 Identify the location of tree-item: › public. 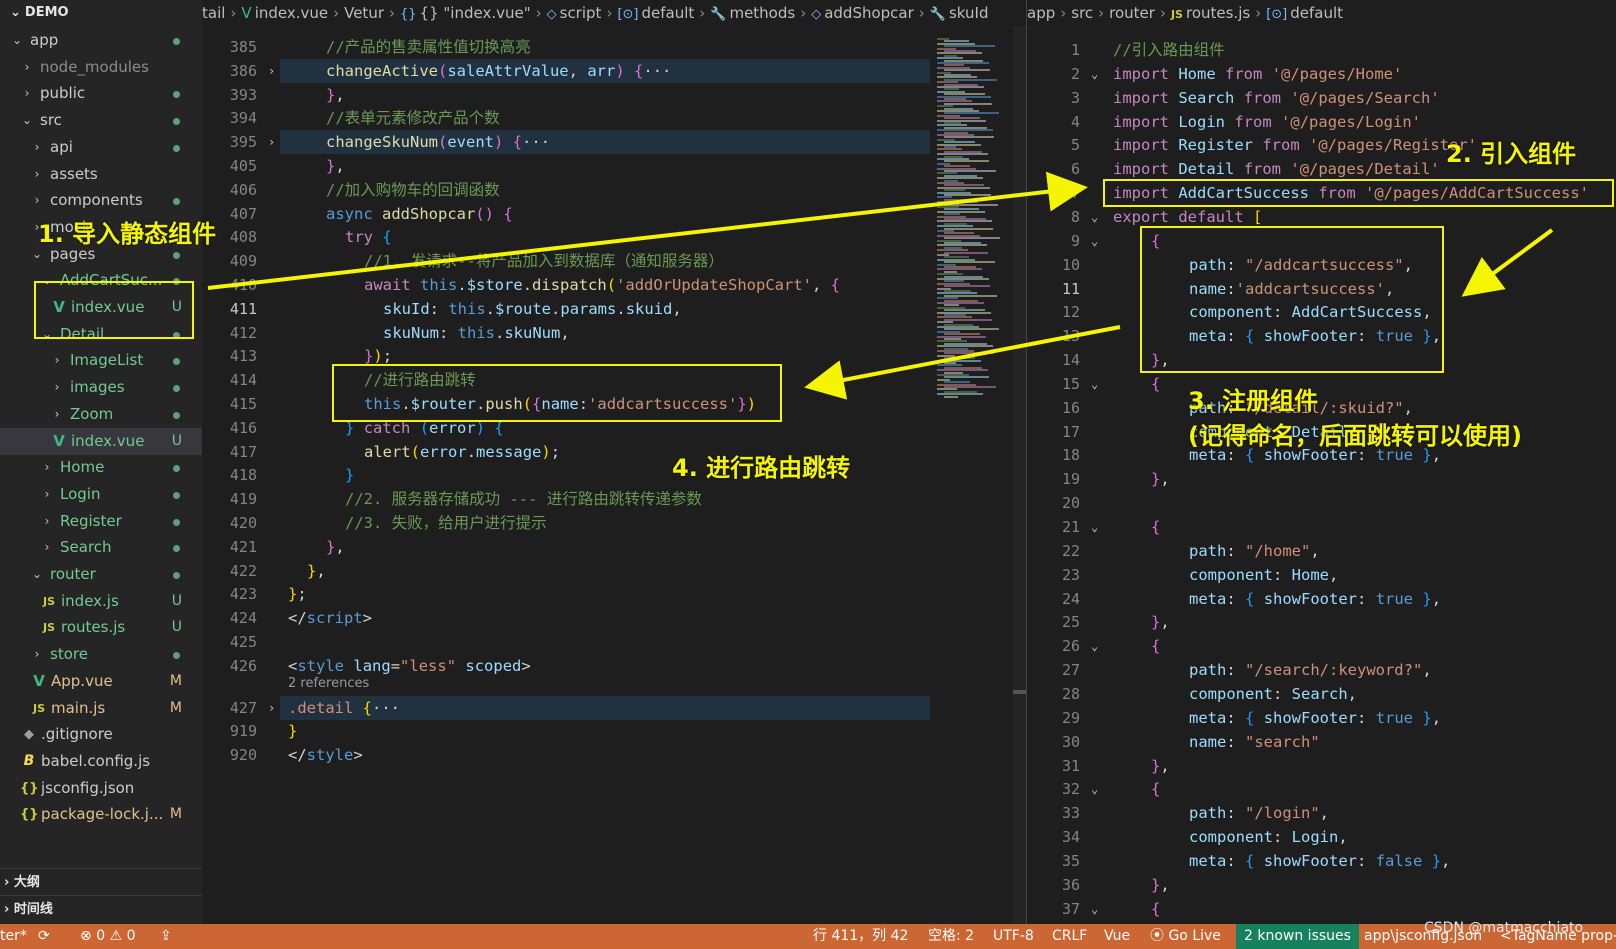
(101, 93).